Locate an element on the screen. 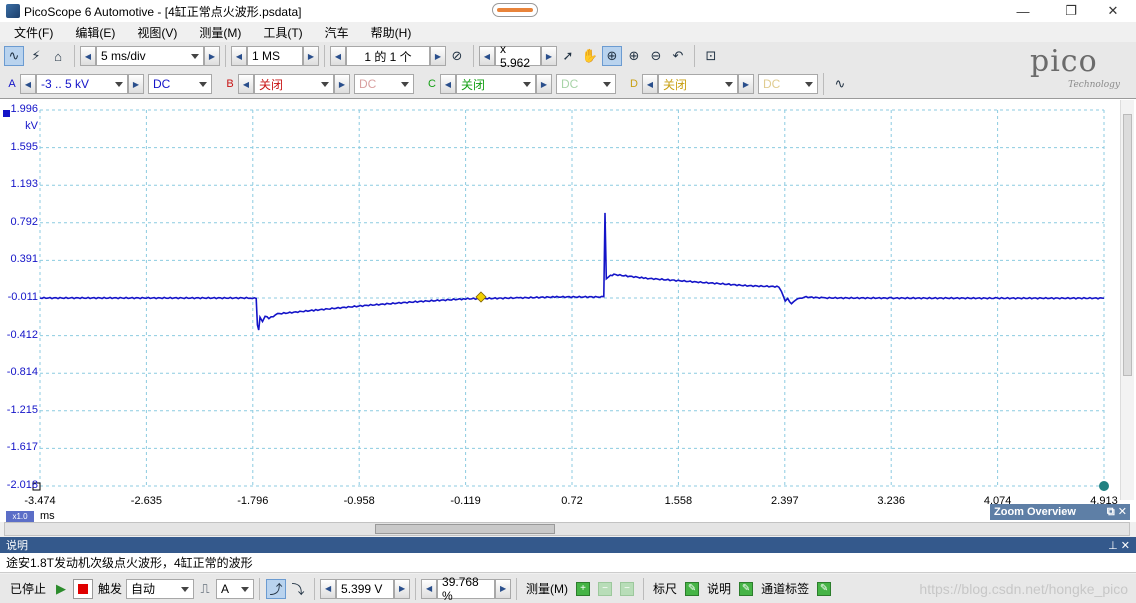 The height and width of the screenshot is (603, 1136). zoom-next-button: ▶ is located at coordinates (549, 56).